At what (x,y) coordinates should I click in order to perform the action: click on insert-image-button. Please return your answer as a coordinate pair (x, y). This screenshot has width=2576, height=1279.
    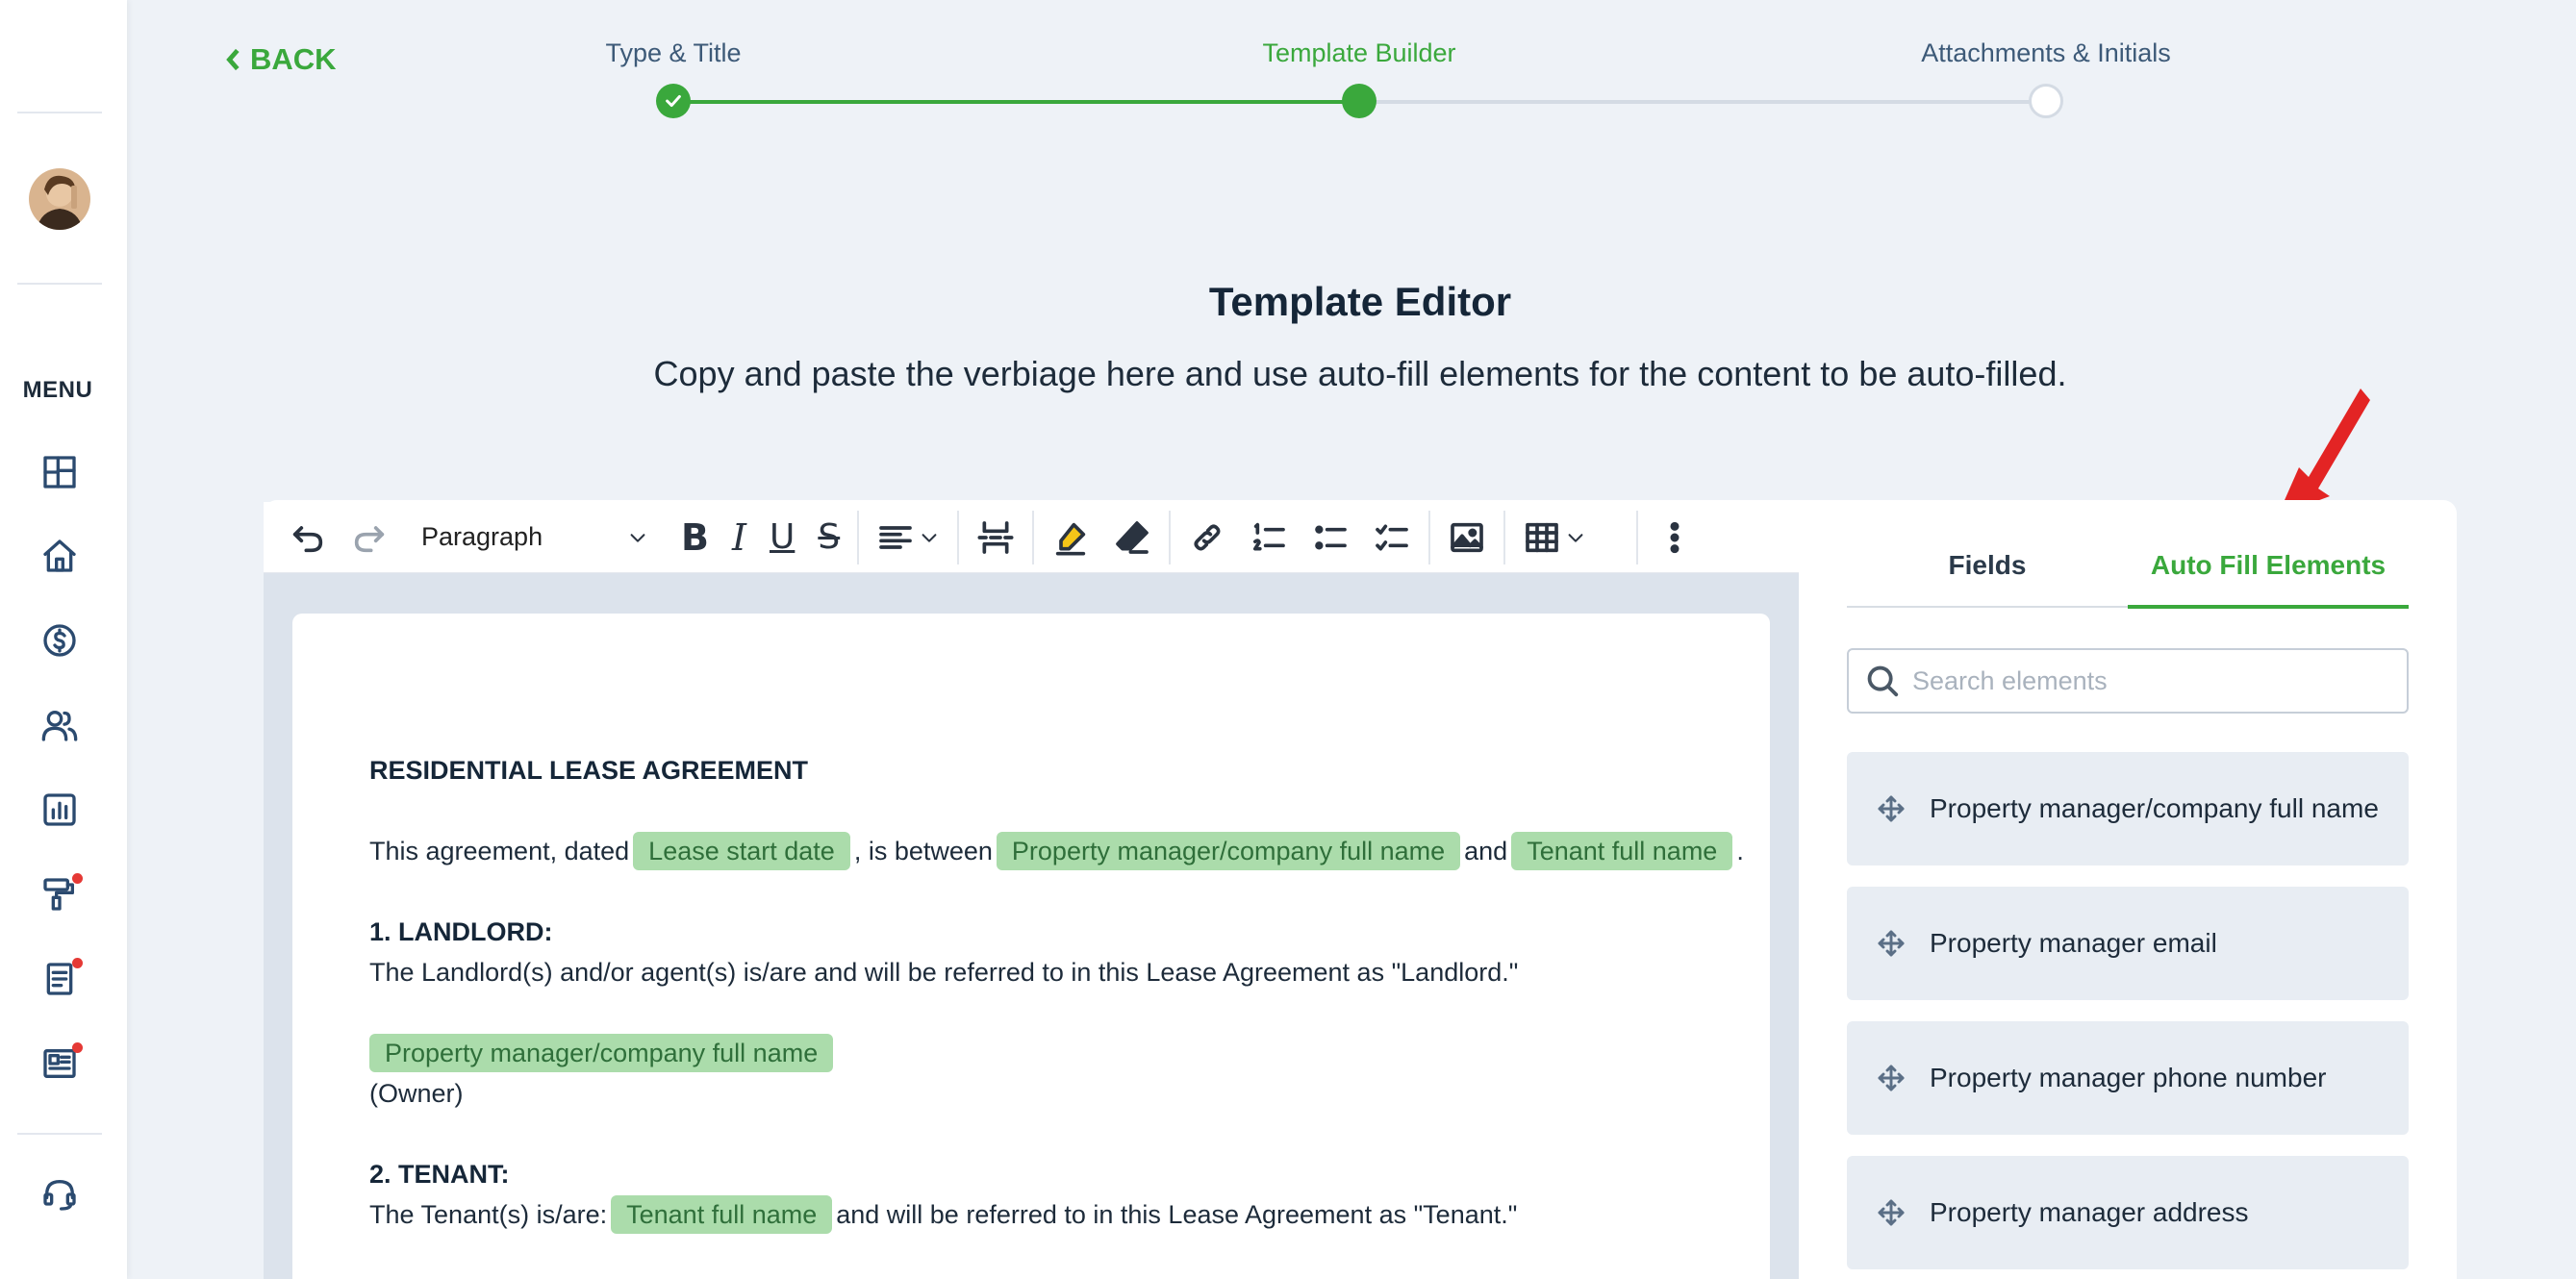
    Looking at the image, I should click on (1467, 537).